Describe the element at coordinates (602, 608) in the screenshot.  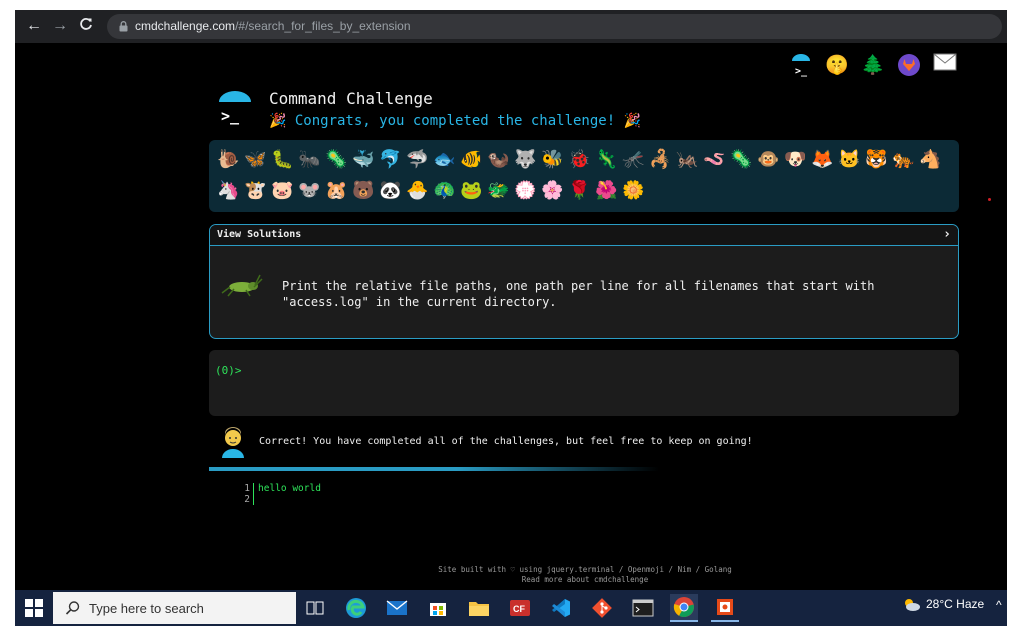
I see `git-icon` at that location.